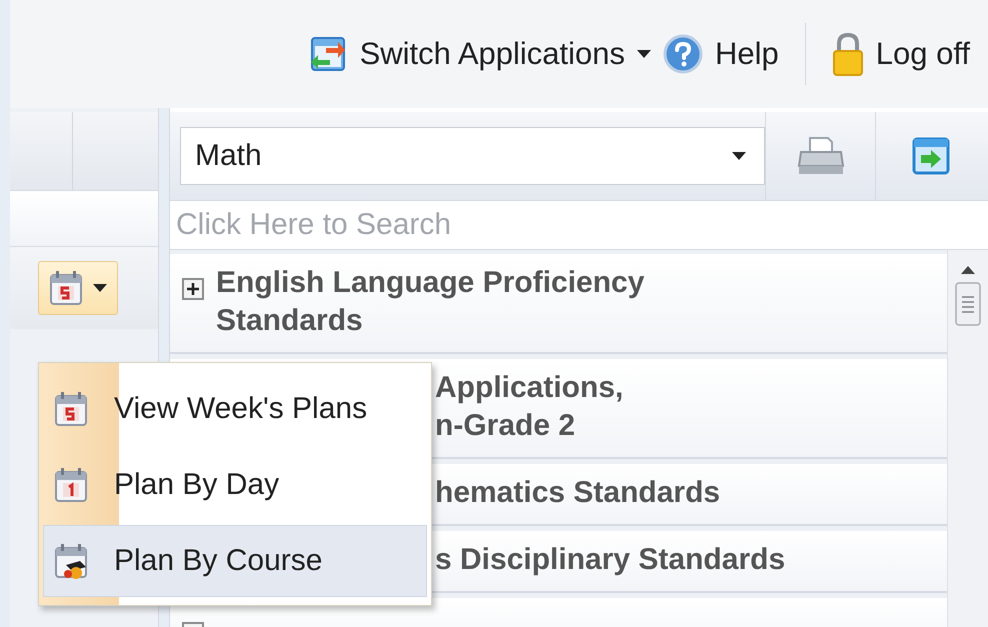 The width and height of the screenshot is (988, 627). Describe the element at coordinates (848, 54) in the screenshot. I see `lock-icon` at that location.